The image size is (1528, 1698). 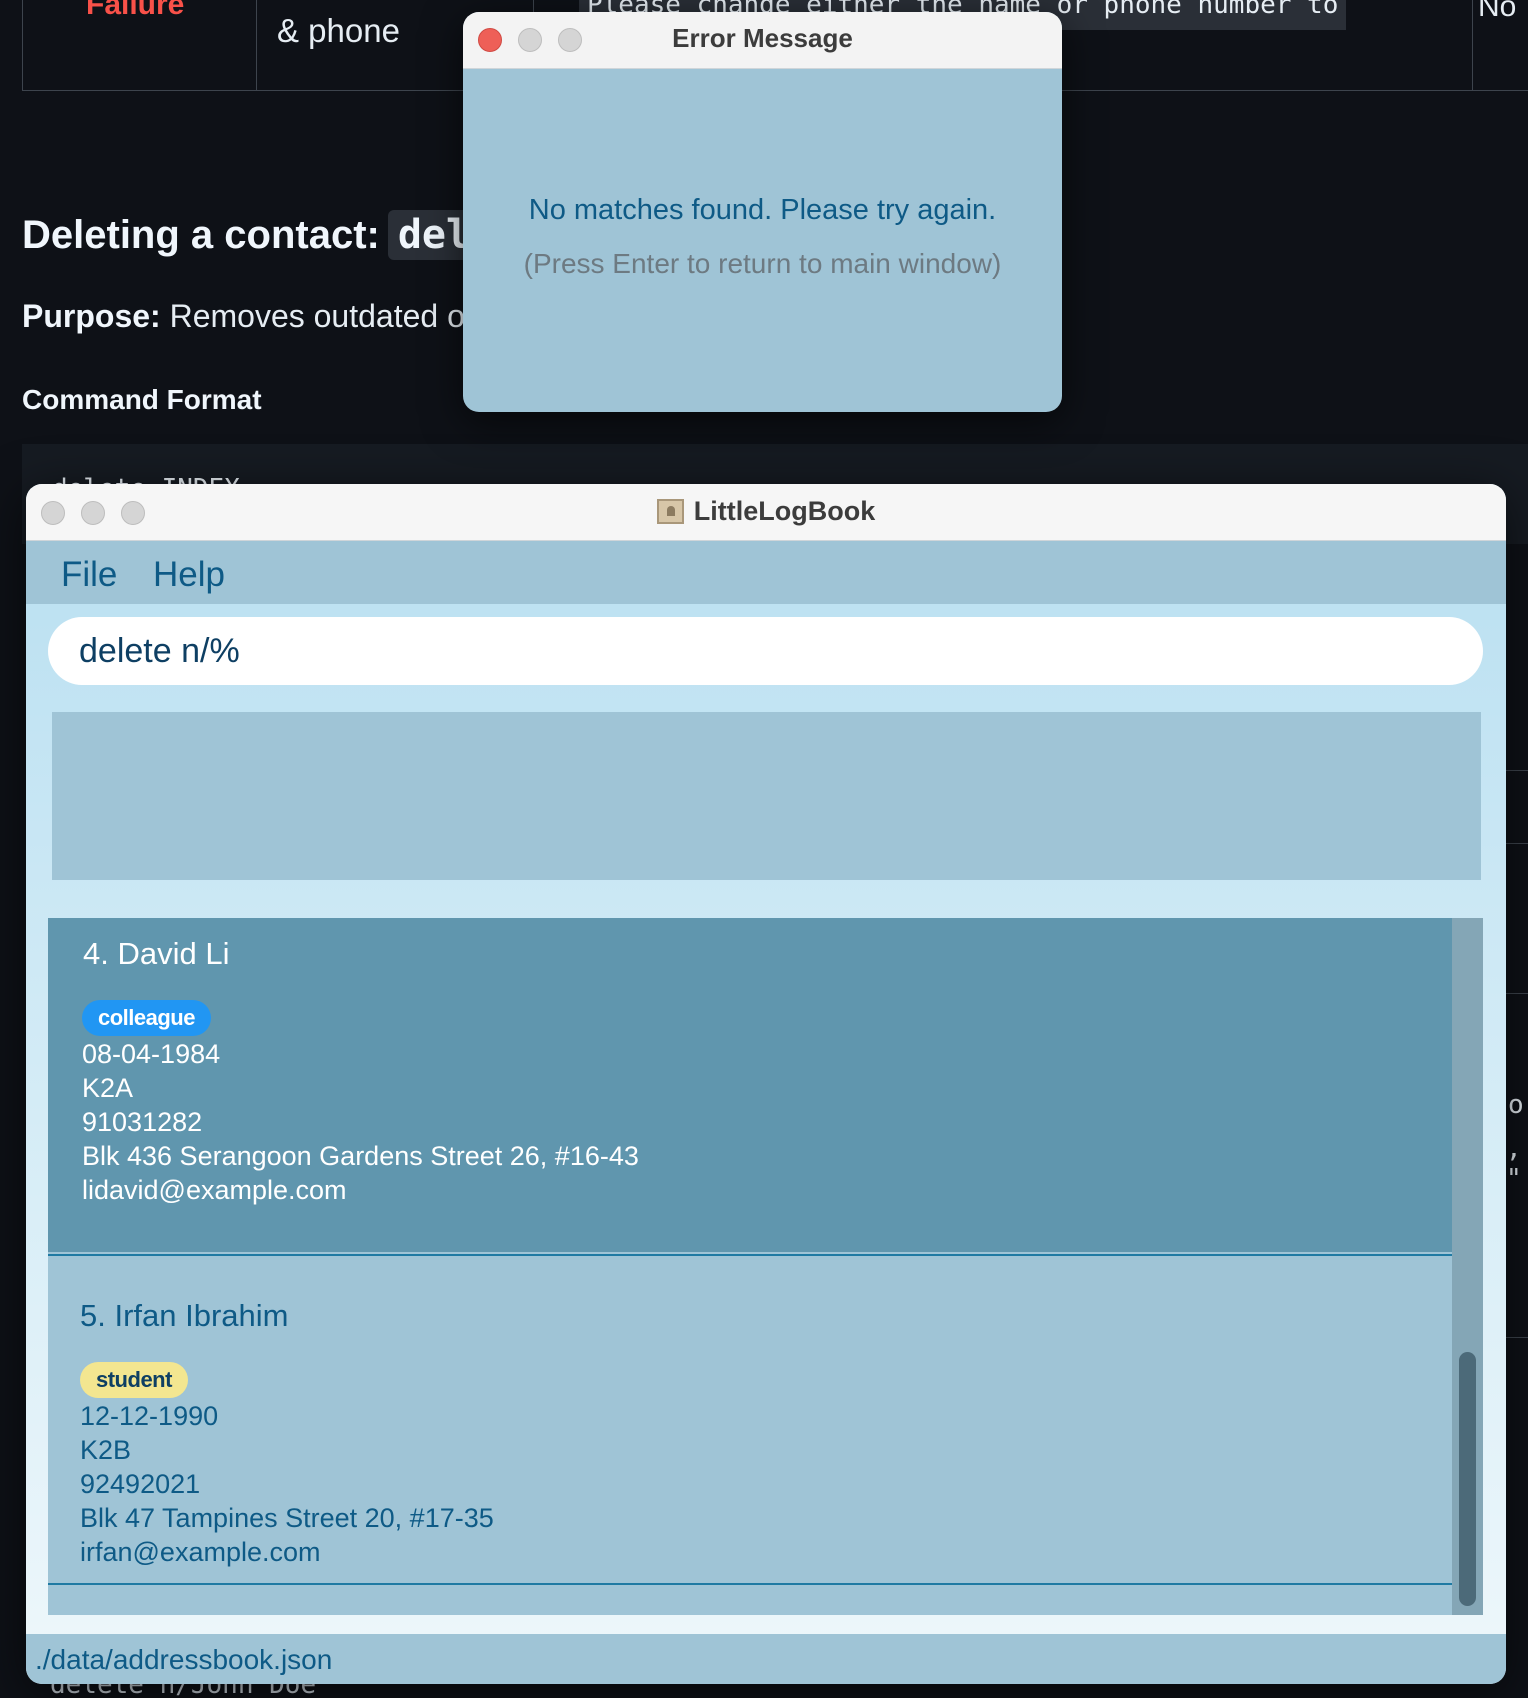 I want to click on contact-name: 4. David Li, so click(x=156, y=953).